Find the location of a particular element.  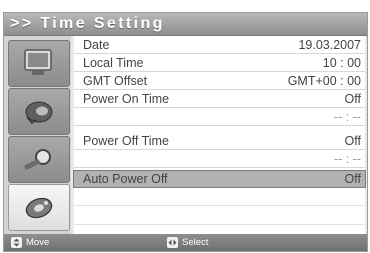

updown-key-icon is located at coordinates (16, 242).